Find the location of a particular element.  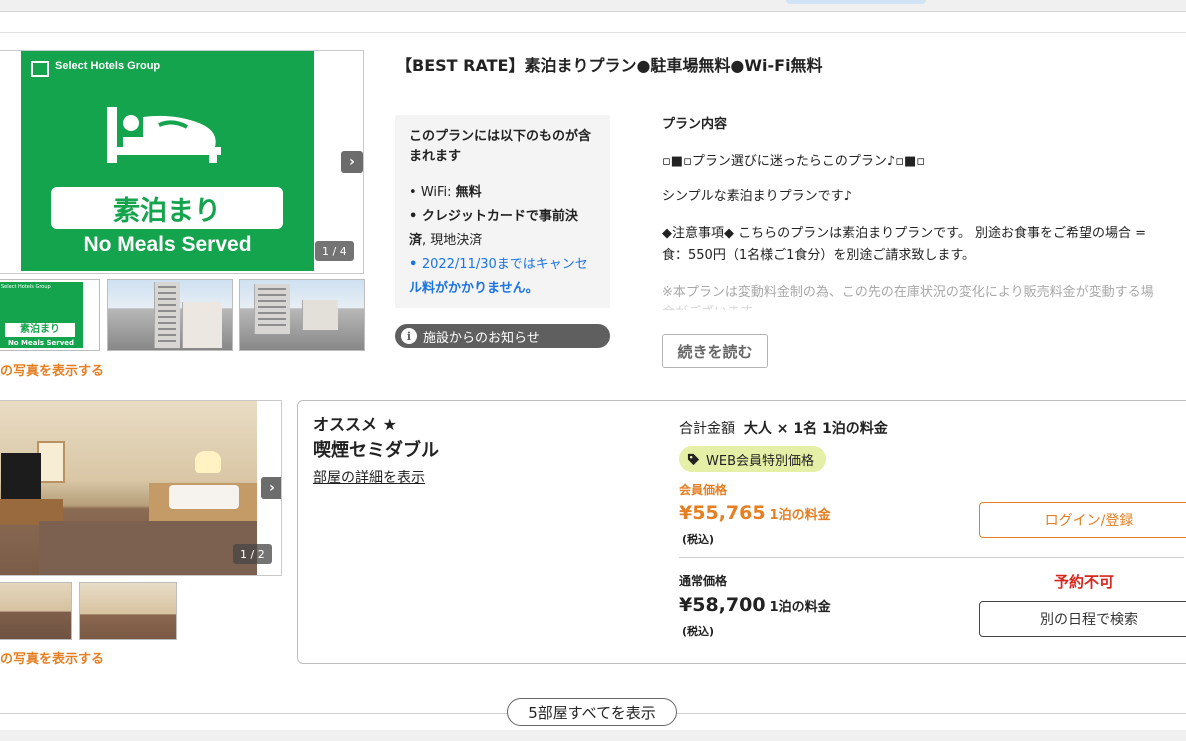

plan-title: 【BEST RATE】素泊まりプラン●駐車場無料●Wi-Fi無料 is located at coordinates (609, 64).